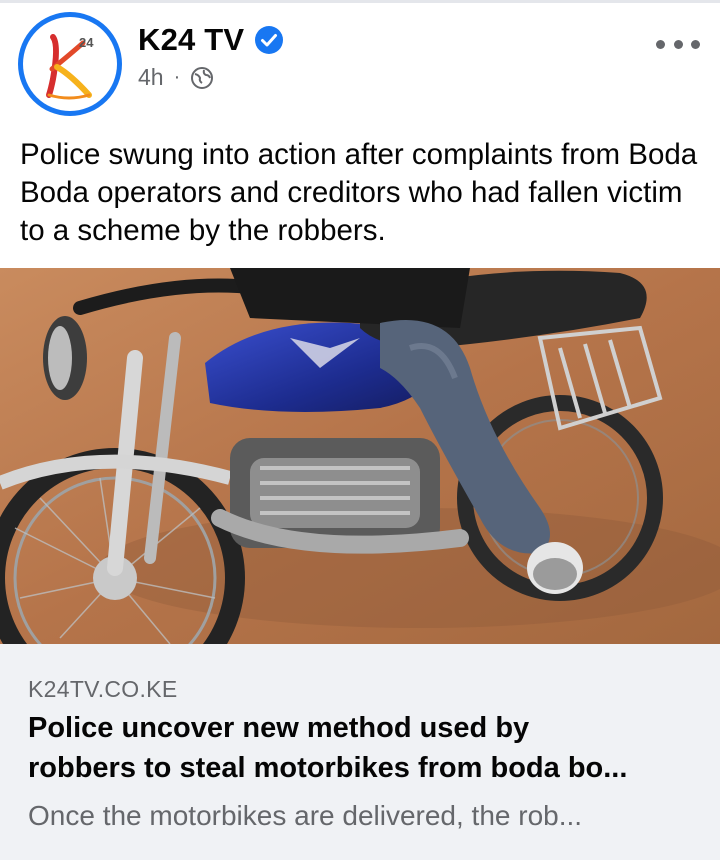 The image size is (720, 860). I want to click on verified-badge-icon, so click(269, 40).